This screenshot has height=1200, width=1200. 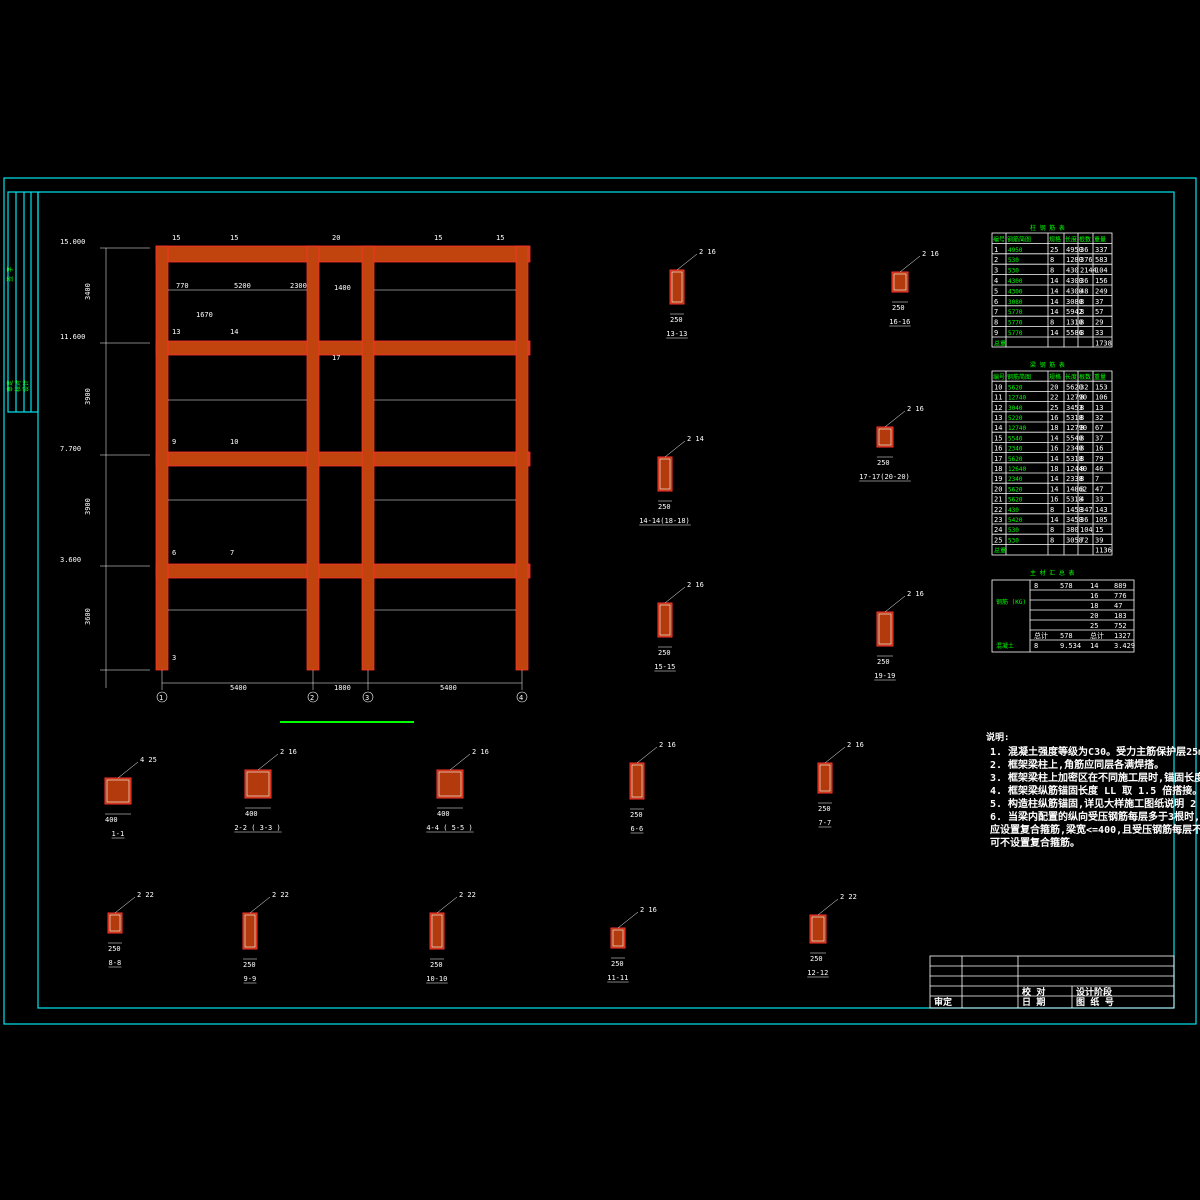 What do you see at coordinates (664, 521) in the screenshot?
I see `section-label: 14-14(18-18)` at bounding box center [664, 521].